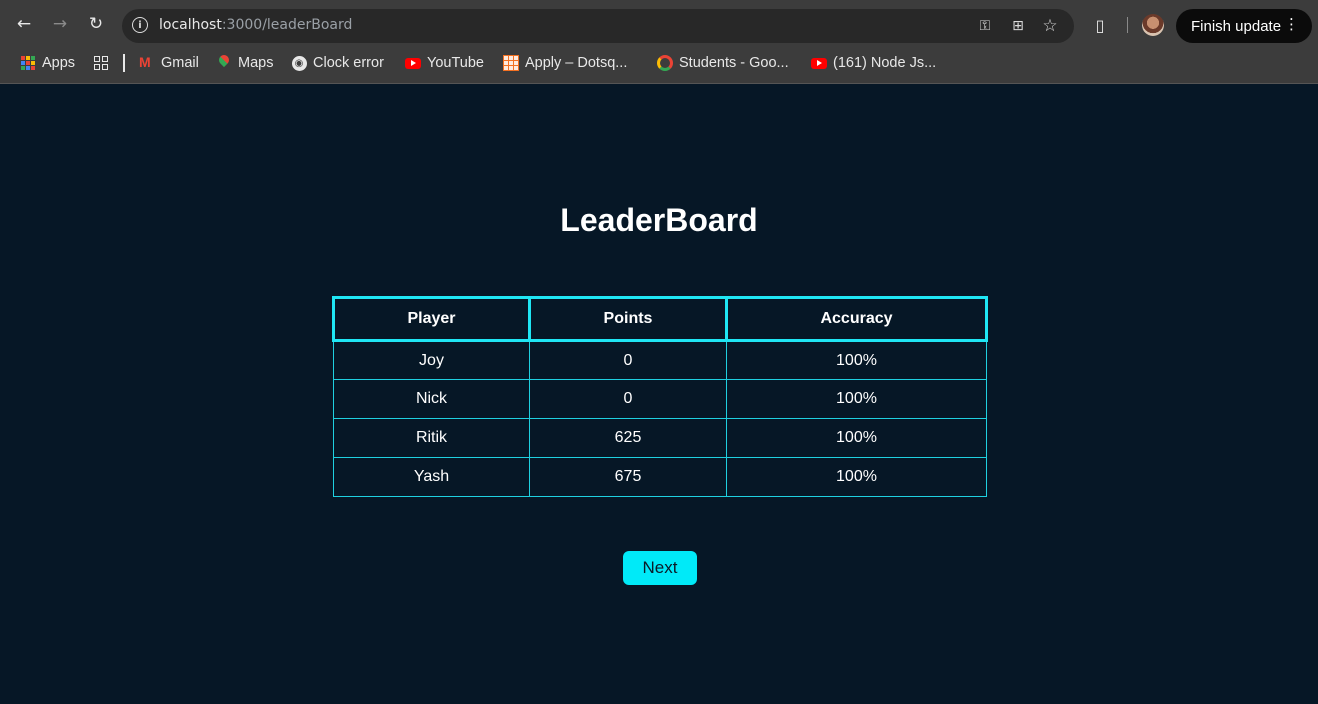 The height and width of the screenshot is (704, 1318). Describe the element at coordinates (431, 319) in the screenshot. I see `column-header-player: Player` at that location.